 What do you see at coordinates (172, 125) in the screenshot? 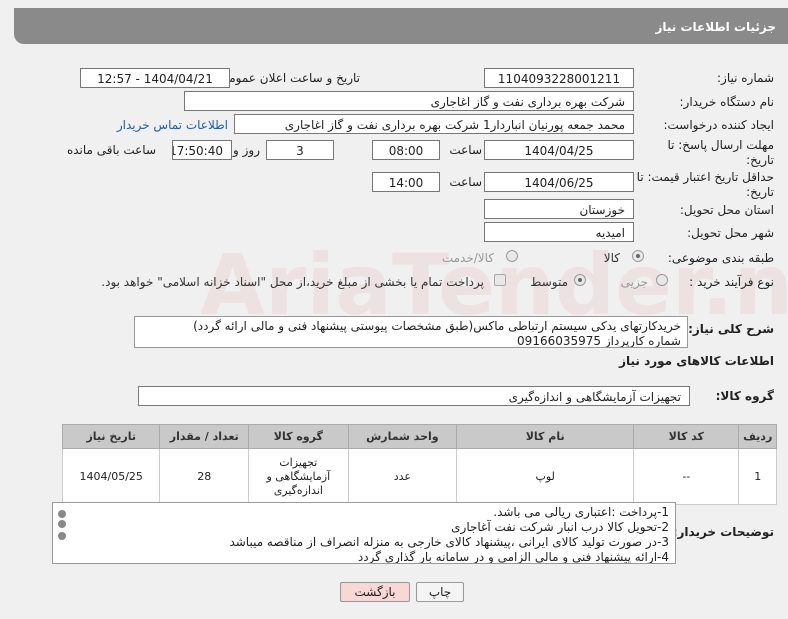
I see `contact-info-link: اطلاعات تماس خریدار` at bounding box center [172, 125].